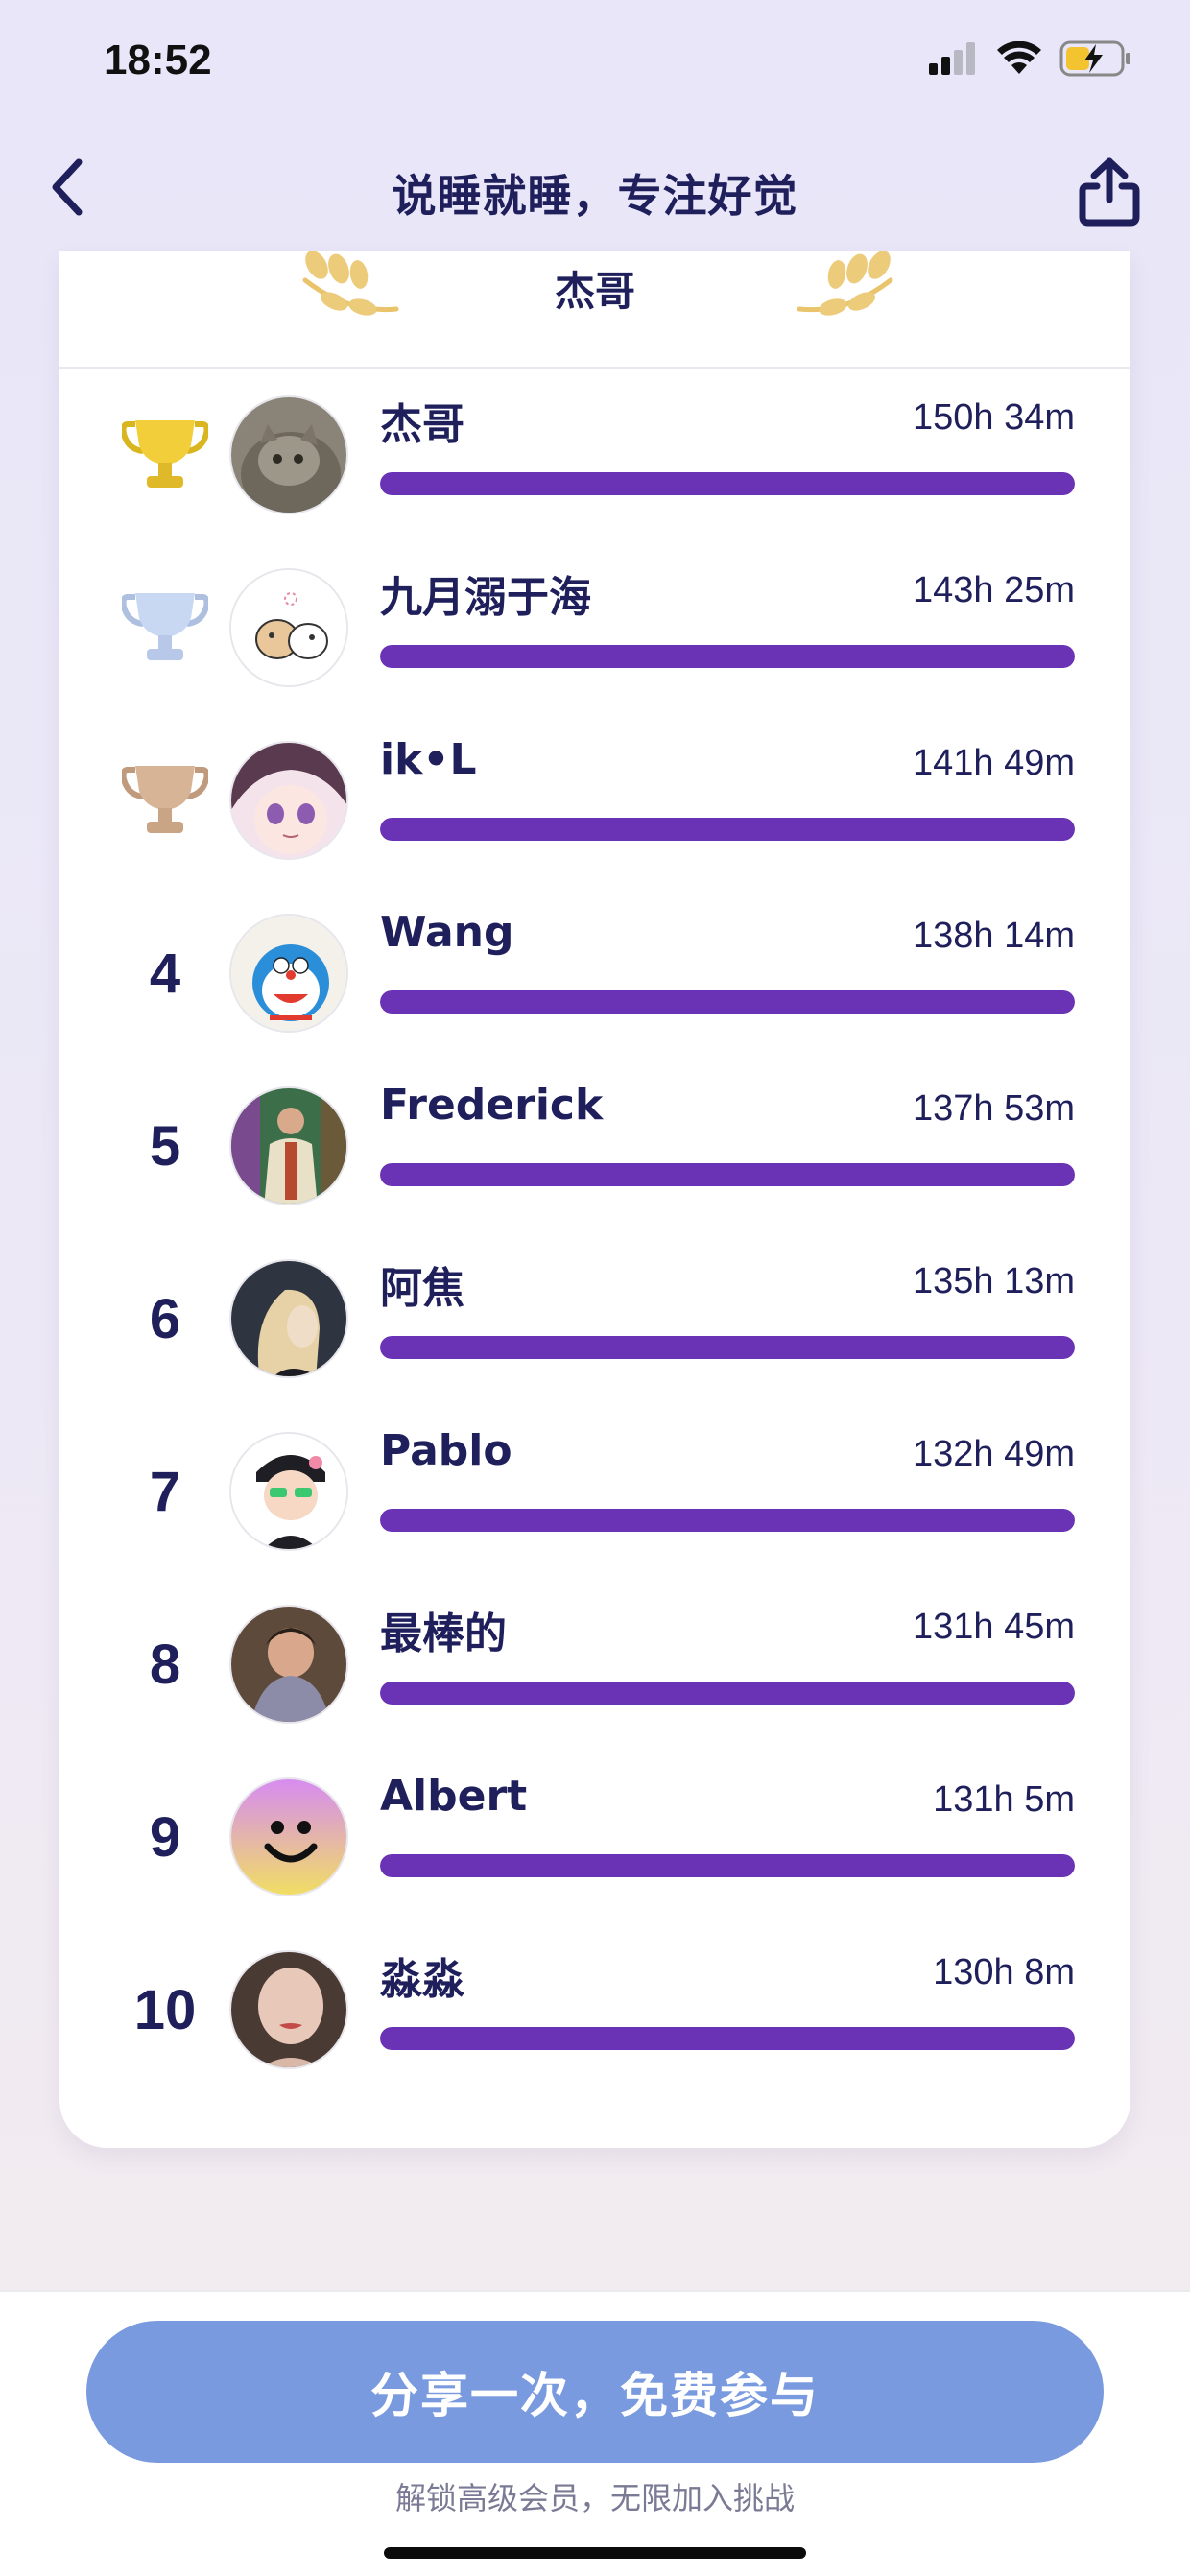  I want to click on sleep-time: 141h 49m, so click(994, 763).